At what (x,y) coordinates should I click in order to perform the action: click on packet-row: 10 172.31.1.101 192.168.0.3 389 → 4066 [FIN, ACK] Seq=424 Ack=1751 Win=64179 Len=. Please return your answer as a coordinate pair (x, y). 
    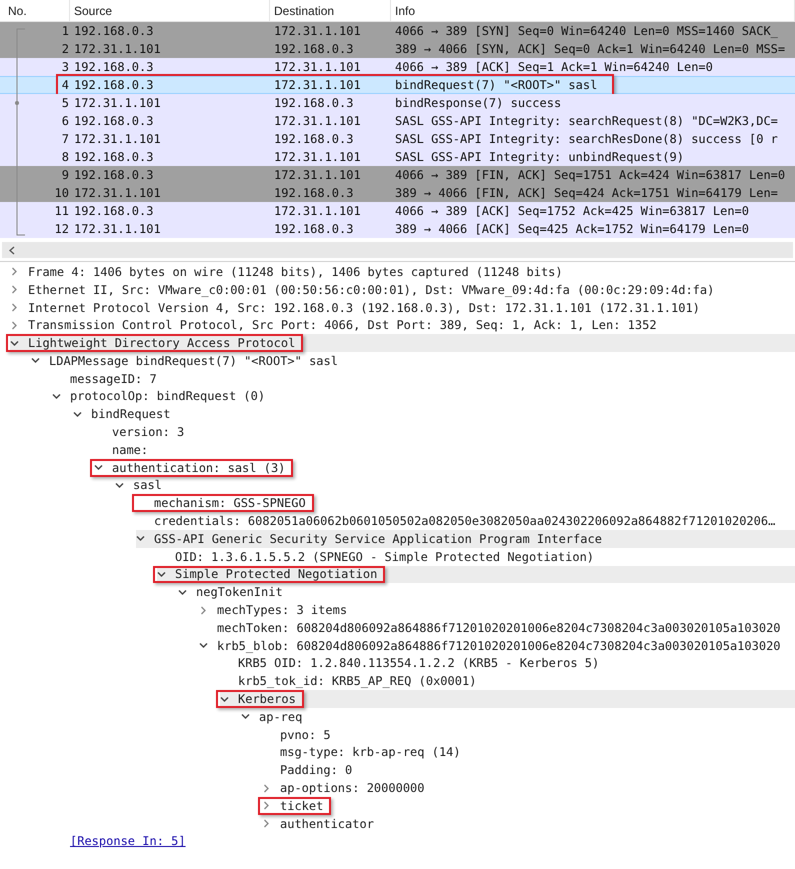
    Looking at the image, I should click on (397, 193).